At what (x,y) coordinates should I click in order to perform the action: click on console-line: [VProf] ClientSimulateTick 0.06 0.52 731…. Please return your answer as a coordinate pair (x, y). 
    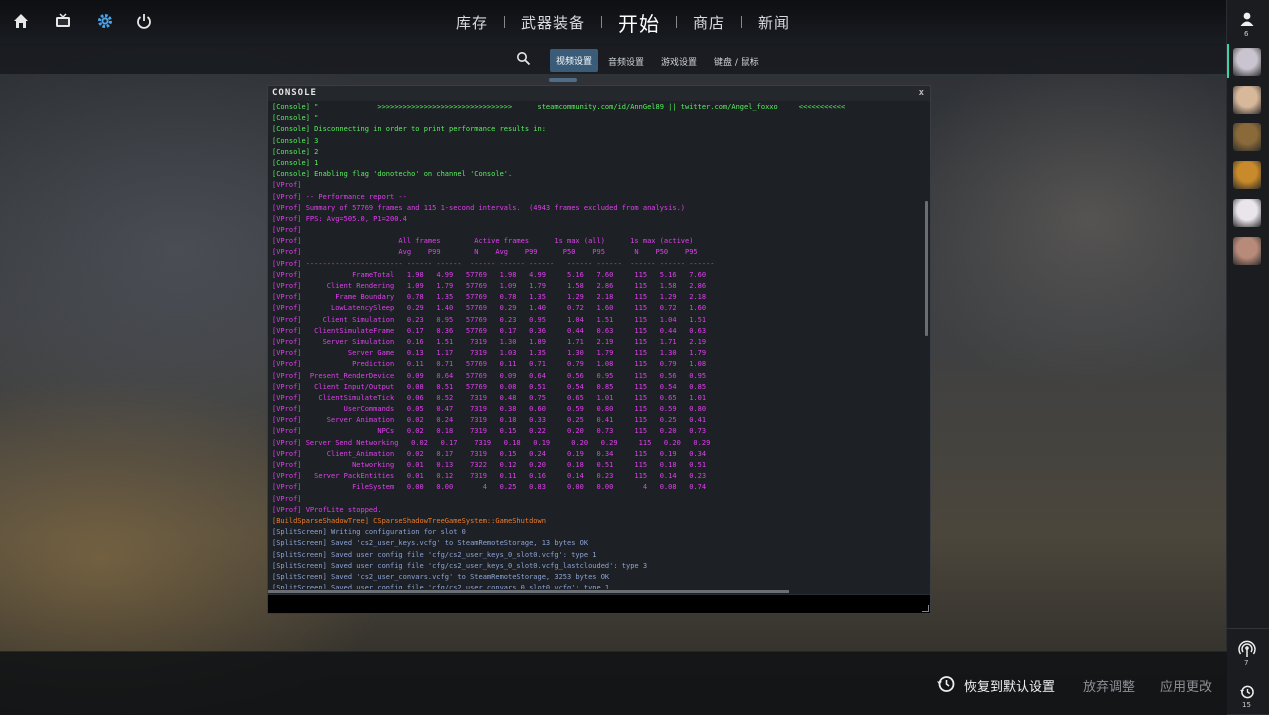
    Looking at the image, I should click on (489, 397).